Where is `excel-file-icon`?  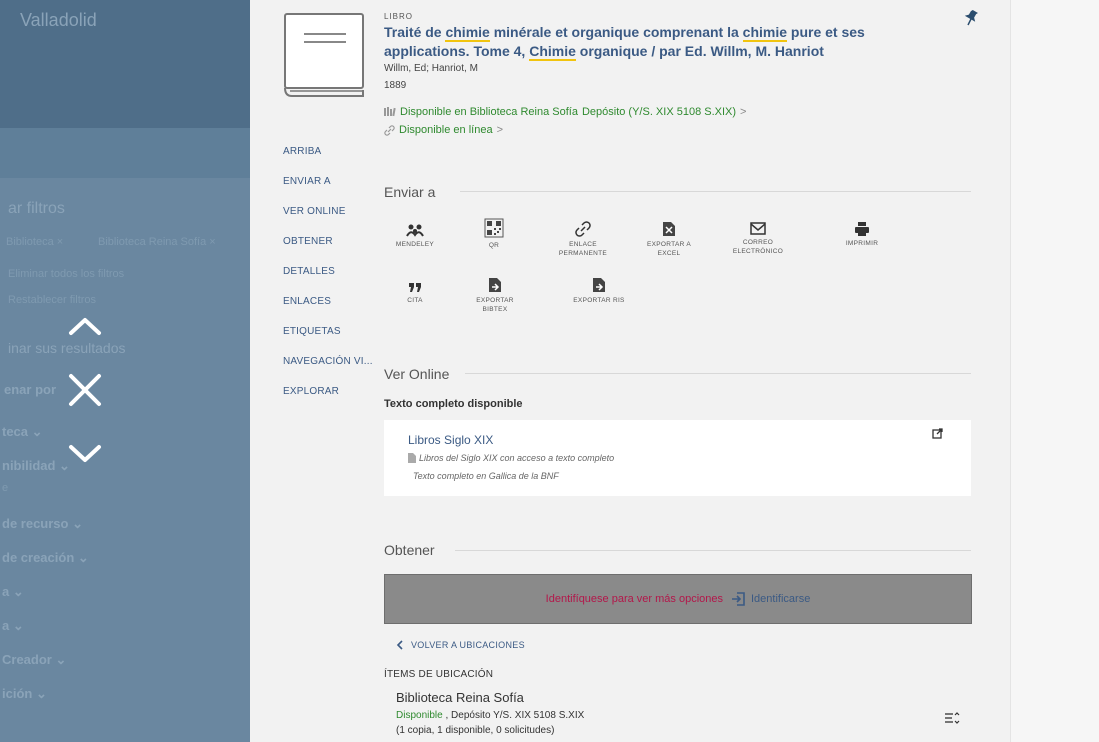 excel-file-icon is located at coordinates (669, 229).